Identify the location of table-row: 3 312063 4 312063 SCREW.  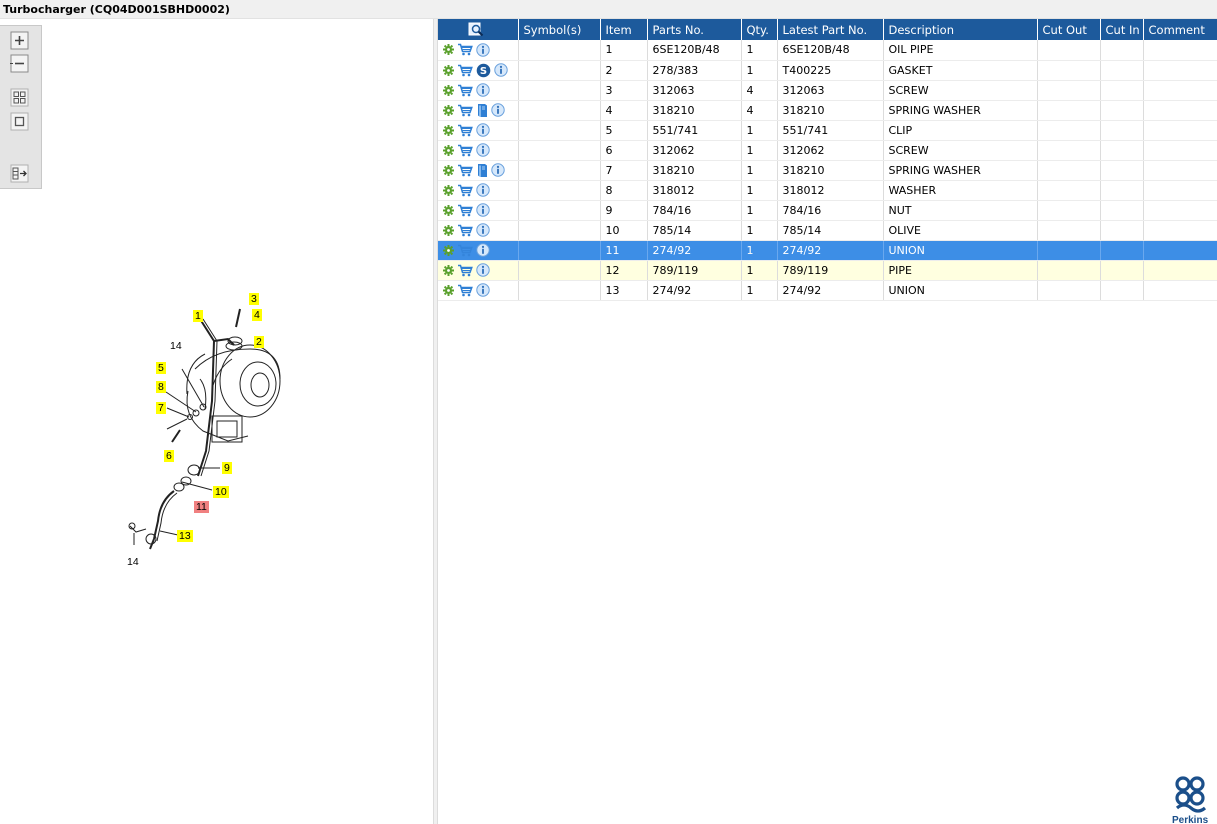
(827, 90).